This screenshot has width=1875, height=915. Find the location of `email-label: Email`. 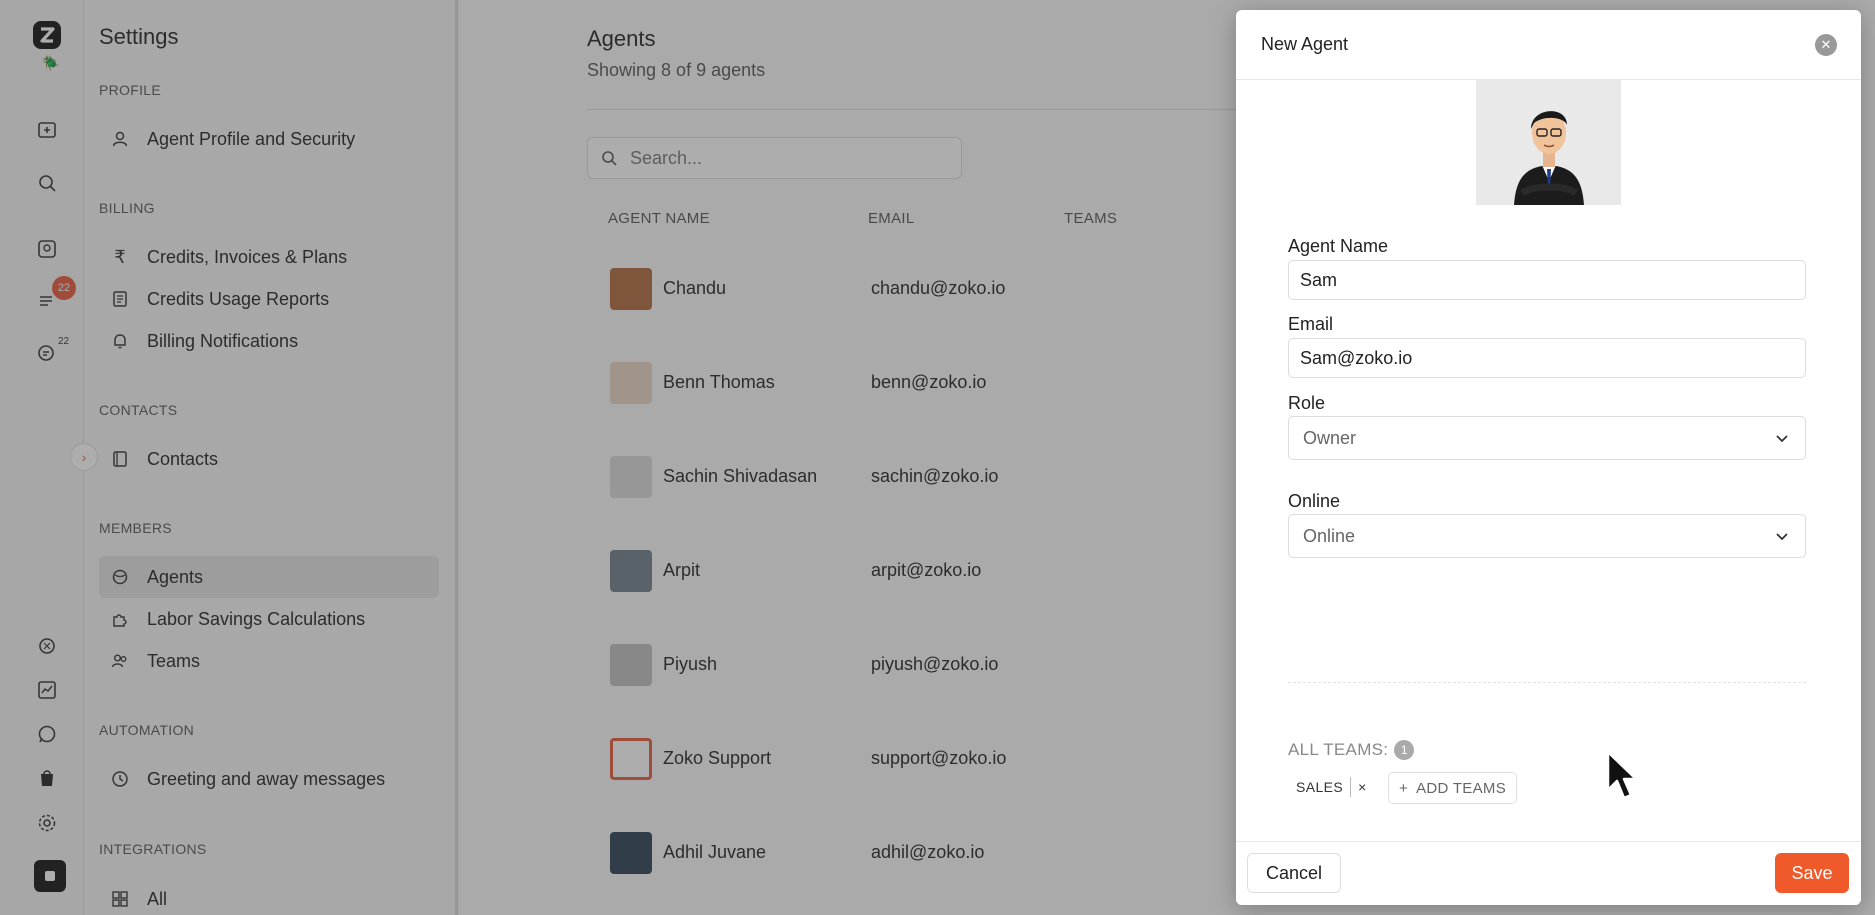

email-label: Email is located at coordinates (1311, 324).